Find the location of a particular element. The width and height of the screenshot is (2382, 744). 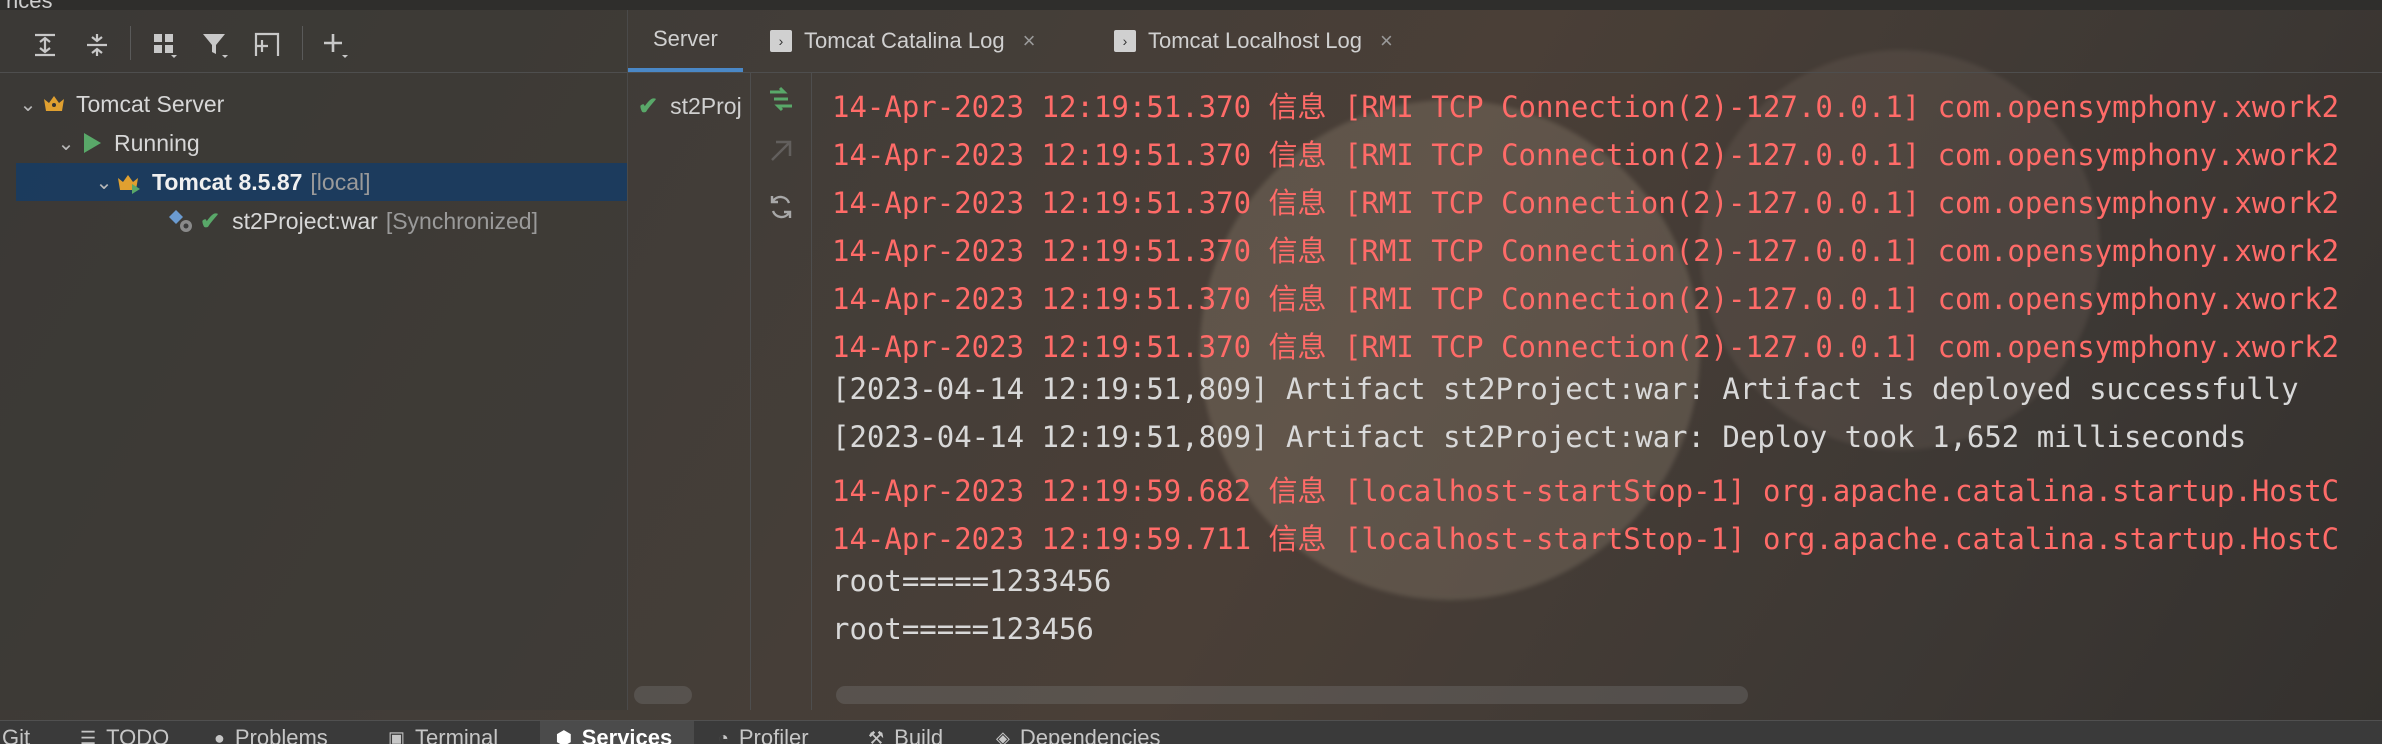

tree-item-tomcat-instance: ⌄ Tomcat 8.5.87 [local] is located at coordinates (321, 182).